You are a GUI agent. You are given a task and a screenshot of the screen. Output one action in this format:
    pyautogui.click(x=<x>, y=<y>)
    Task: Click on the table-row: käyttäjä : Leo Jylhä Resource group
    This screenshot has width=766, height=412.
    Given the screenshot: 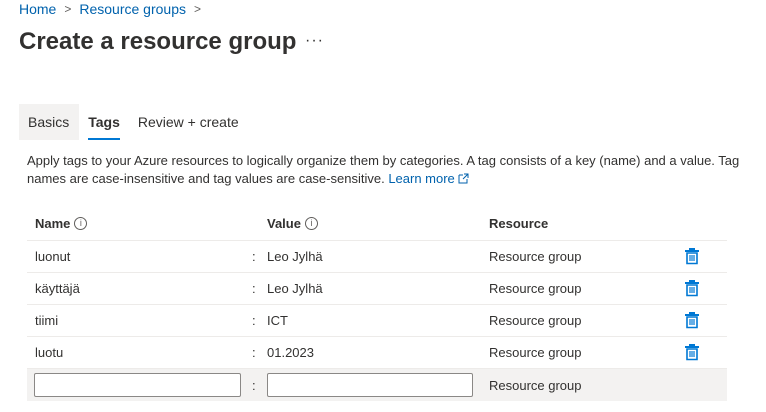 What is the action you would take?
    pyautogui.click(x=377, y=289)
    